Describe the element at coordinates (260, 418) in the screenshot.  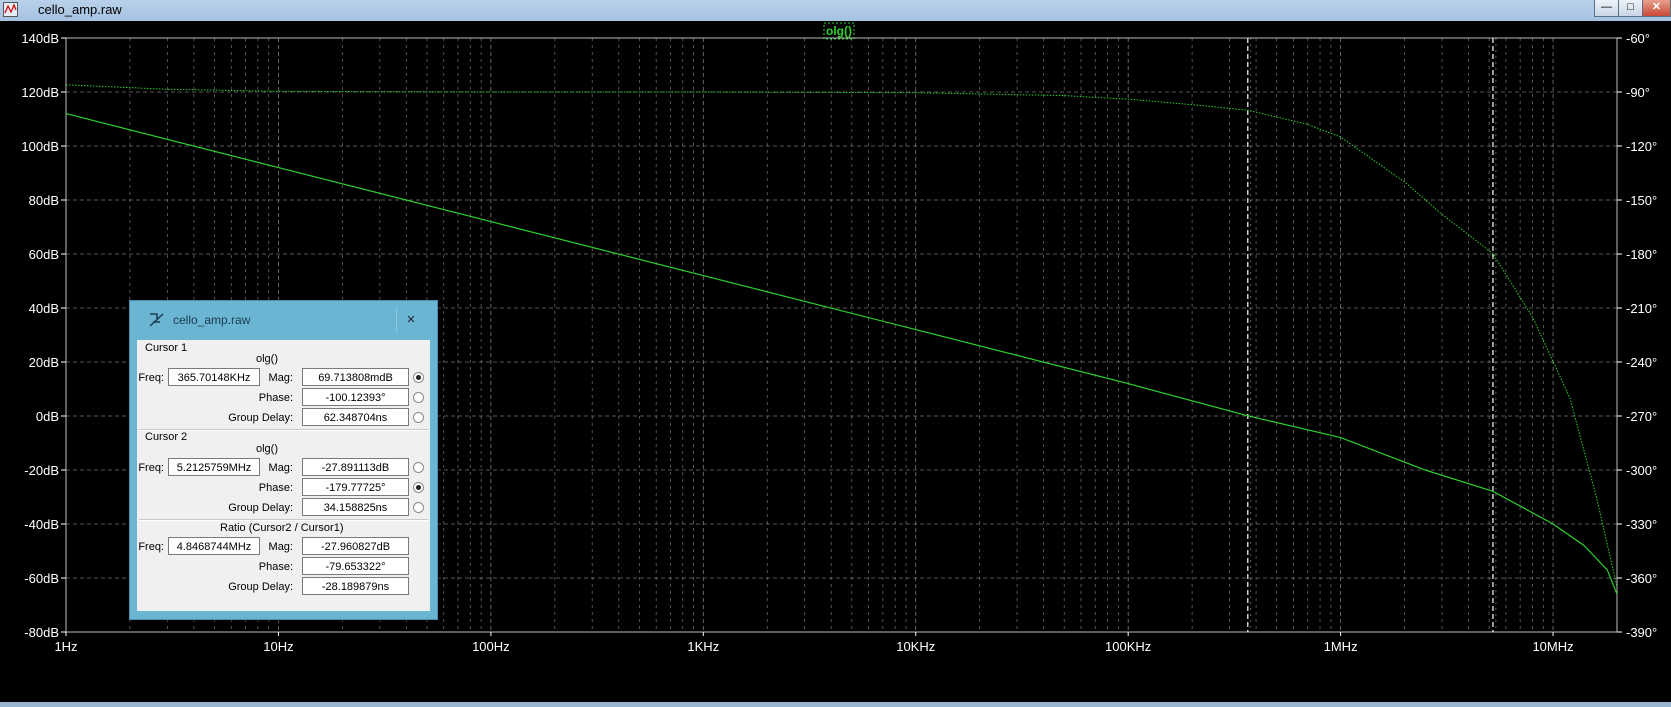
I see `cursor1-group-delay-label: Group Delay:` at that location.